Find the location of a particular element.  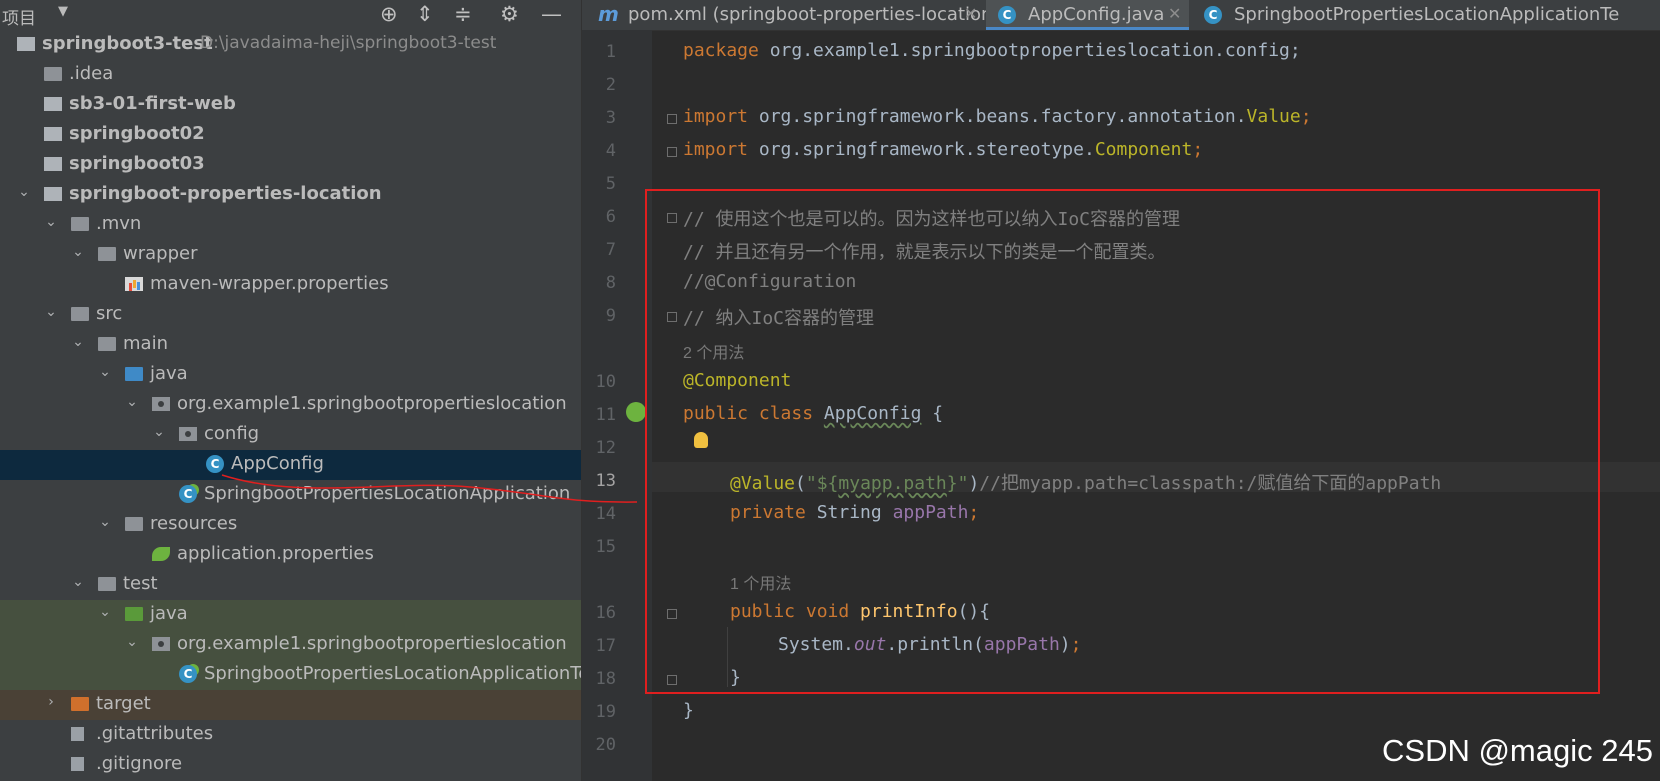

watermark: CSDN @magic 245 is located at coordinates (1517, 750).